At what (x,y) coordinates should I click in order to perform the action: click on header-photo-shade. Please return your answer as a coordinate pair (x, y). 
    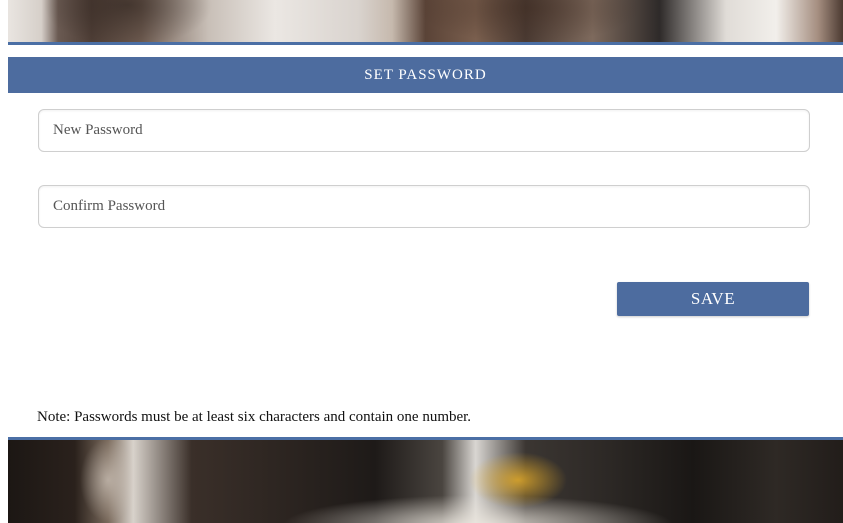
    Looking at the image, I should click on (425, 21).